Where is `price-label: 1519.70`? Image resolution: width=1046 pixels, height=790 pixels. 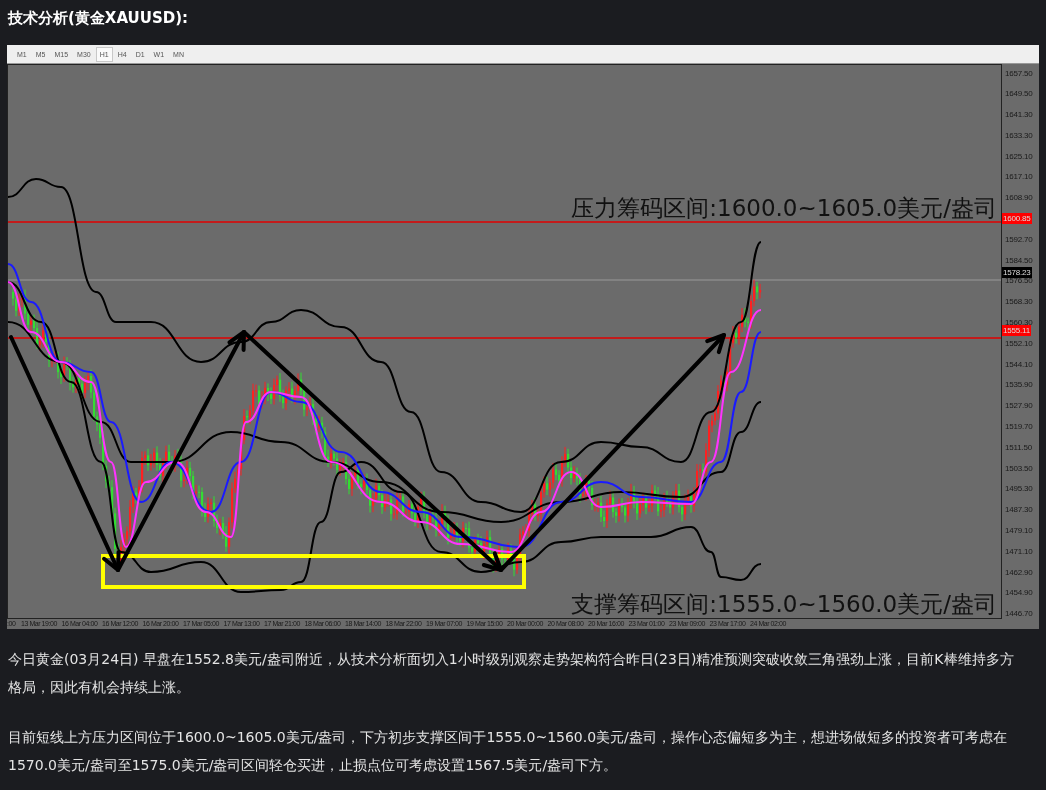
price-label: 1519.70 is located at coordinates (1018, 427).